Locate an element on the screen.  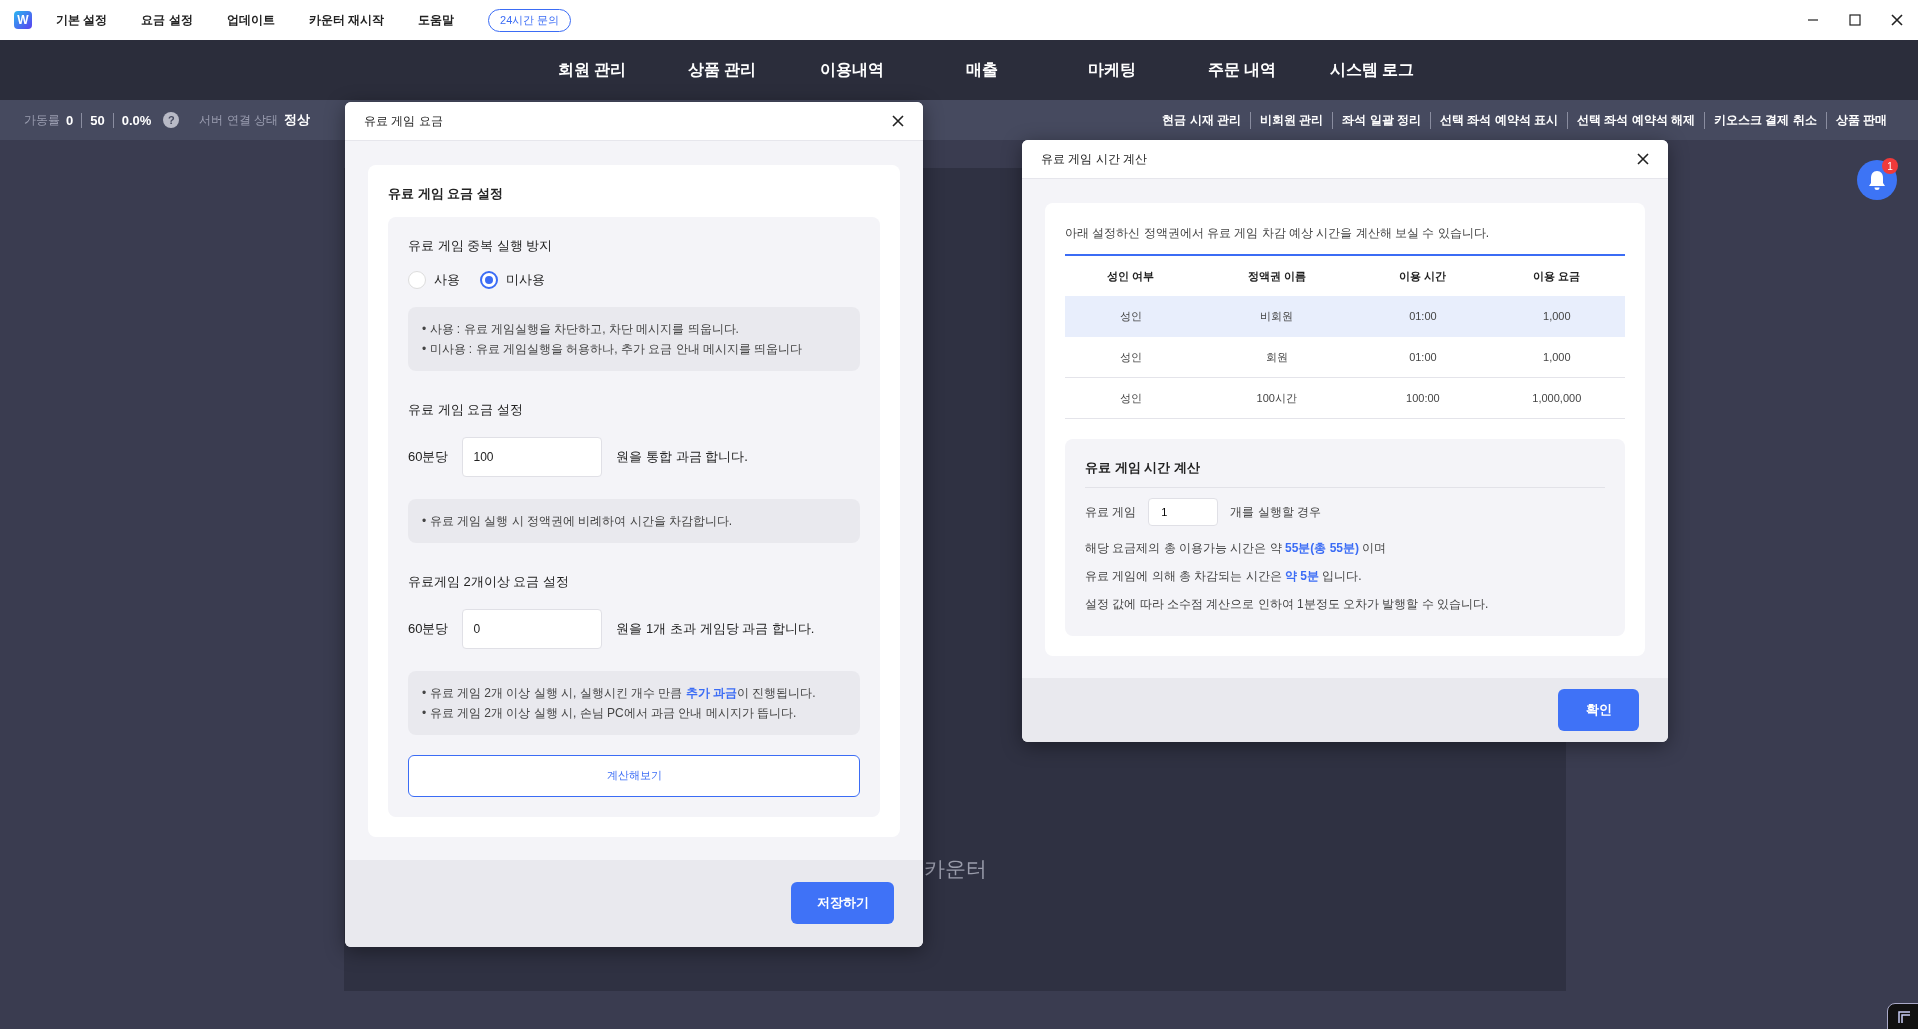
section-title: 유료 게임 요금 설정 is located at coordinates (446, 194).